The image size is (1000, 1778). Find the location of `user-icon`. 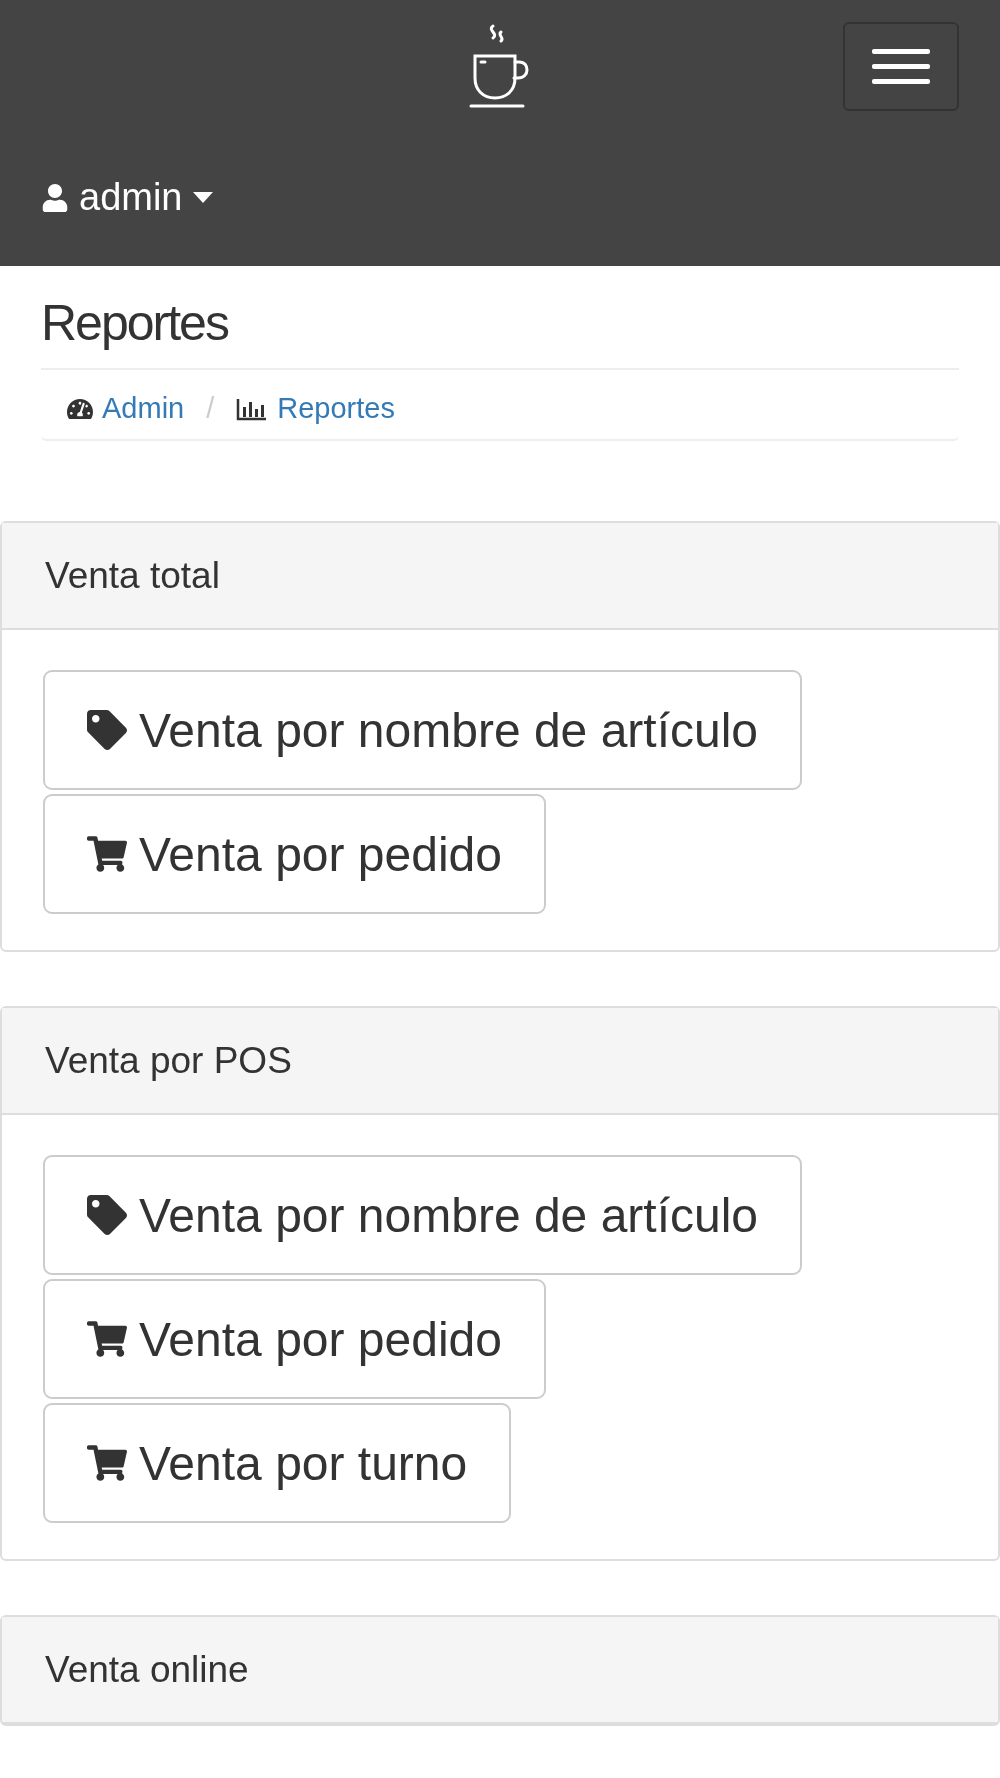

user-icon is located at coordinates (55, 197).